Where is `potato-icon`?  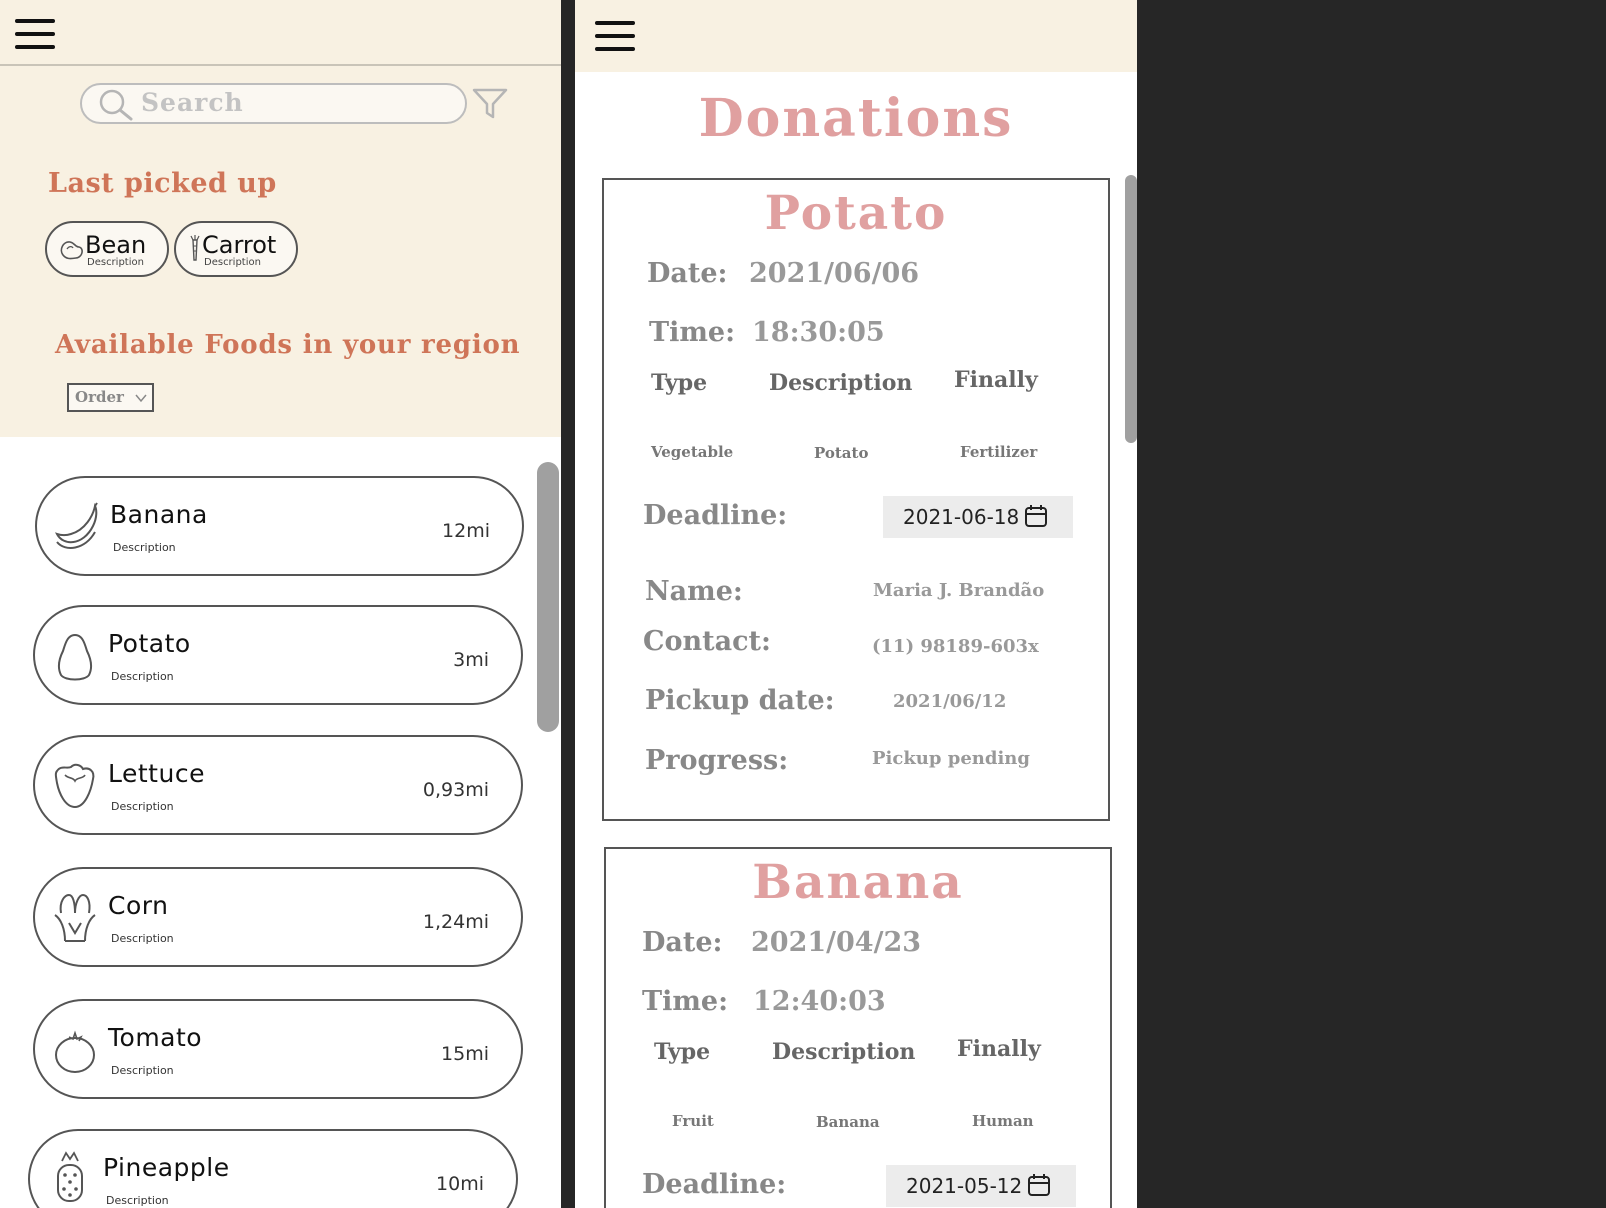 potato-icon is located at coordinates (75, 657).